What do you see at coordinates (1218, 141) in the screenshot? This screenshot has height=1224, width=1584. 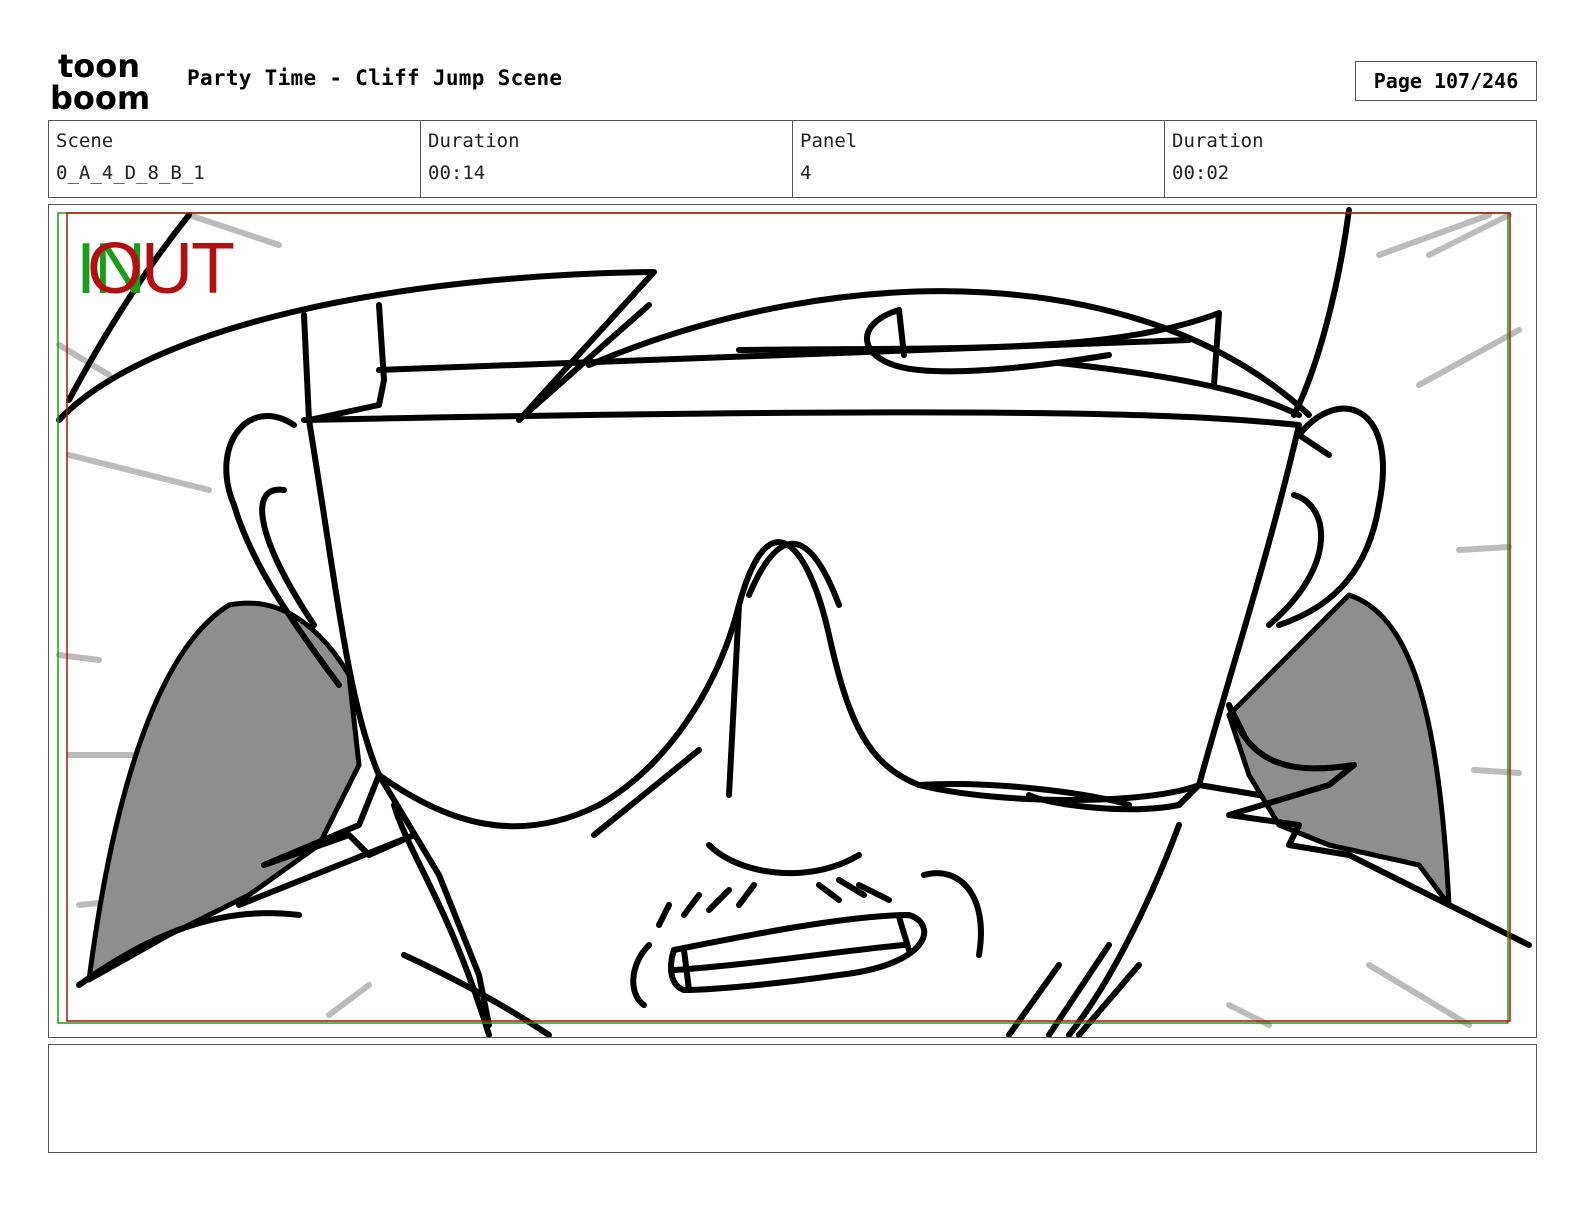 I see `panel-duration-label: Duration` at bounding box center [1218, 141].